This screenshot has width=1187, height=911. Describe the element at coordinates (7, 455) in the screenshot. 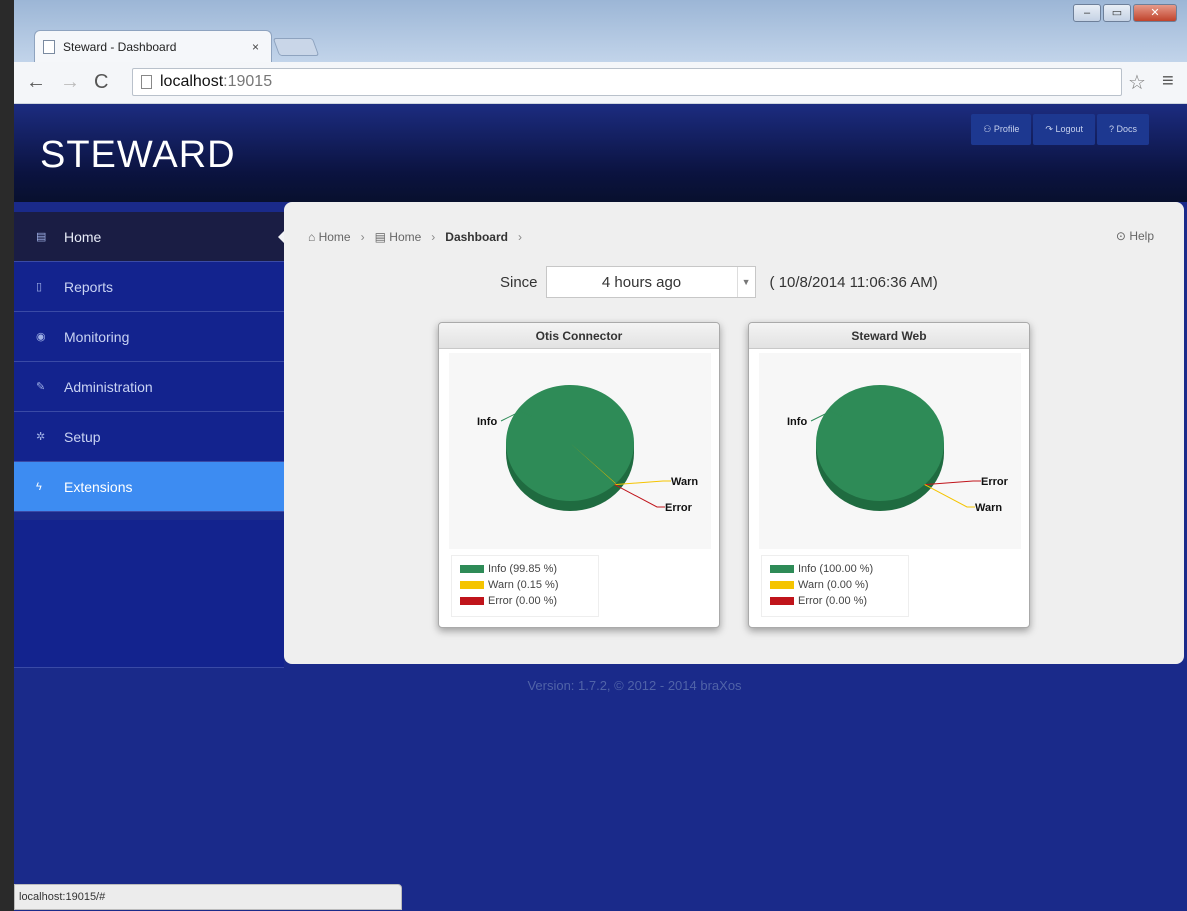

I see `window-edge` at that location.